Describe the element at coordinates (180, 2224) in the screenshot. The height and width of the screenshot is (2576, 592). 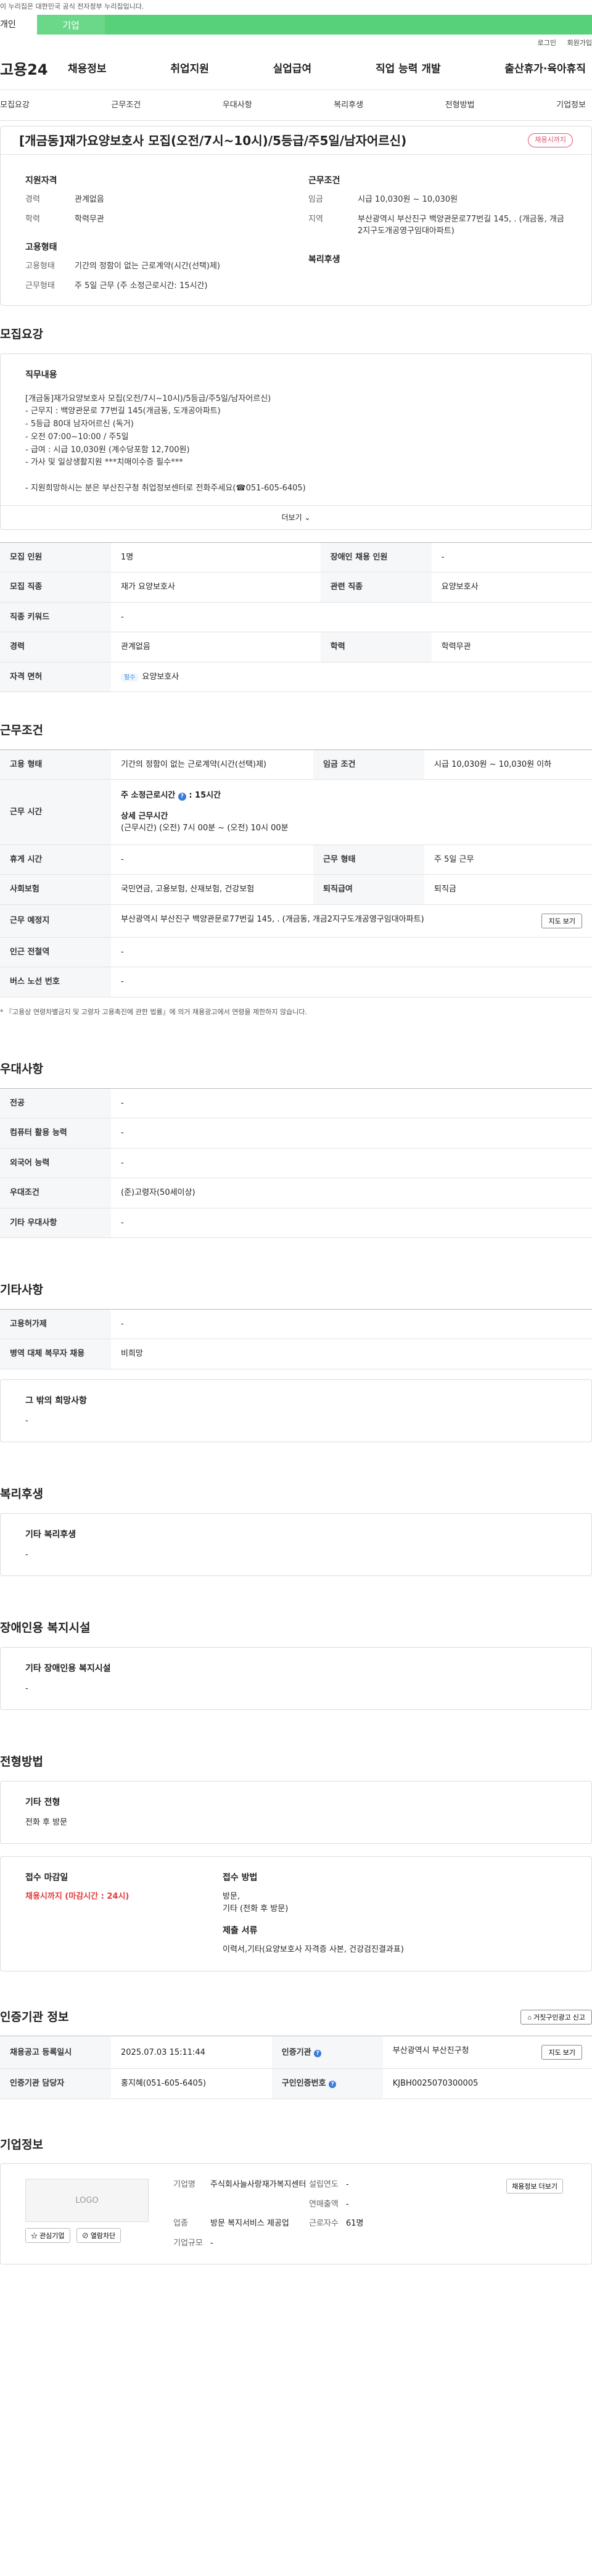
I see `industry-label: 업종` at that location.